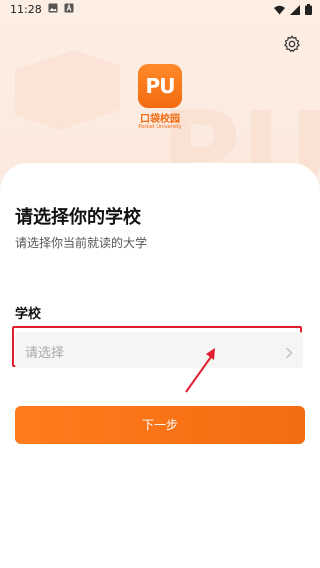 This screenshot has height=568, width=320. What do you see at coordinates (289, 351) in the screenshot?
I see `chevron-right-icon` at bounding box center [289, 351].